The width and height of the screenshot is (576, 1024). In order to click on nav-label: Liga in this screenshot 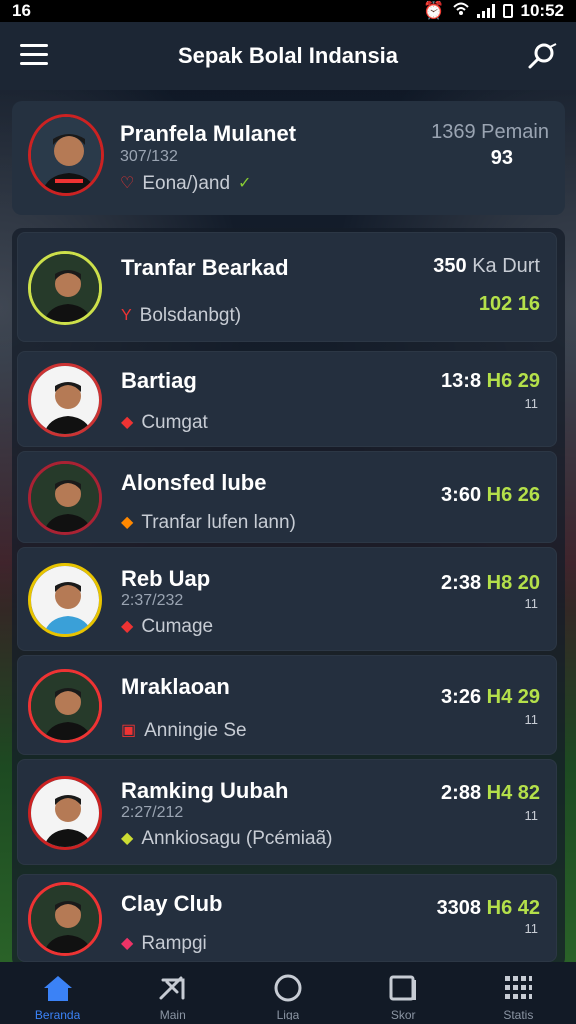, I will do `click(288, 1014)`.